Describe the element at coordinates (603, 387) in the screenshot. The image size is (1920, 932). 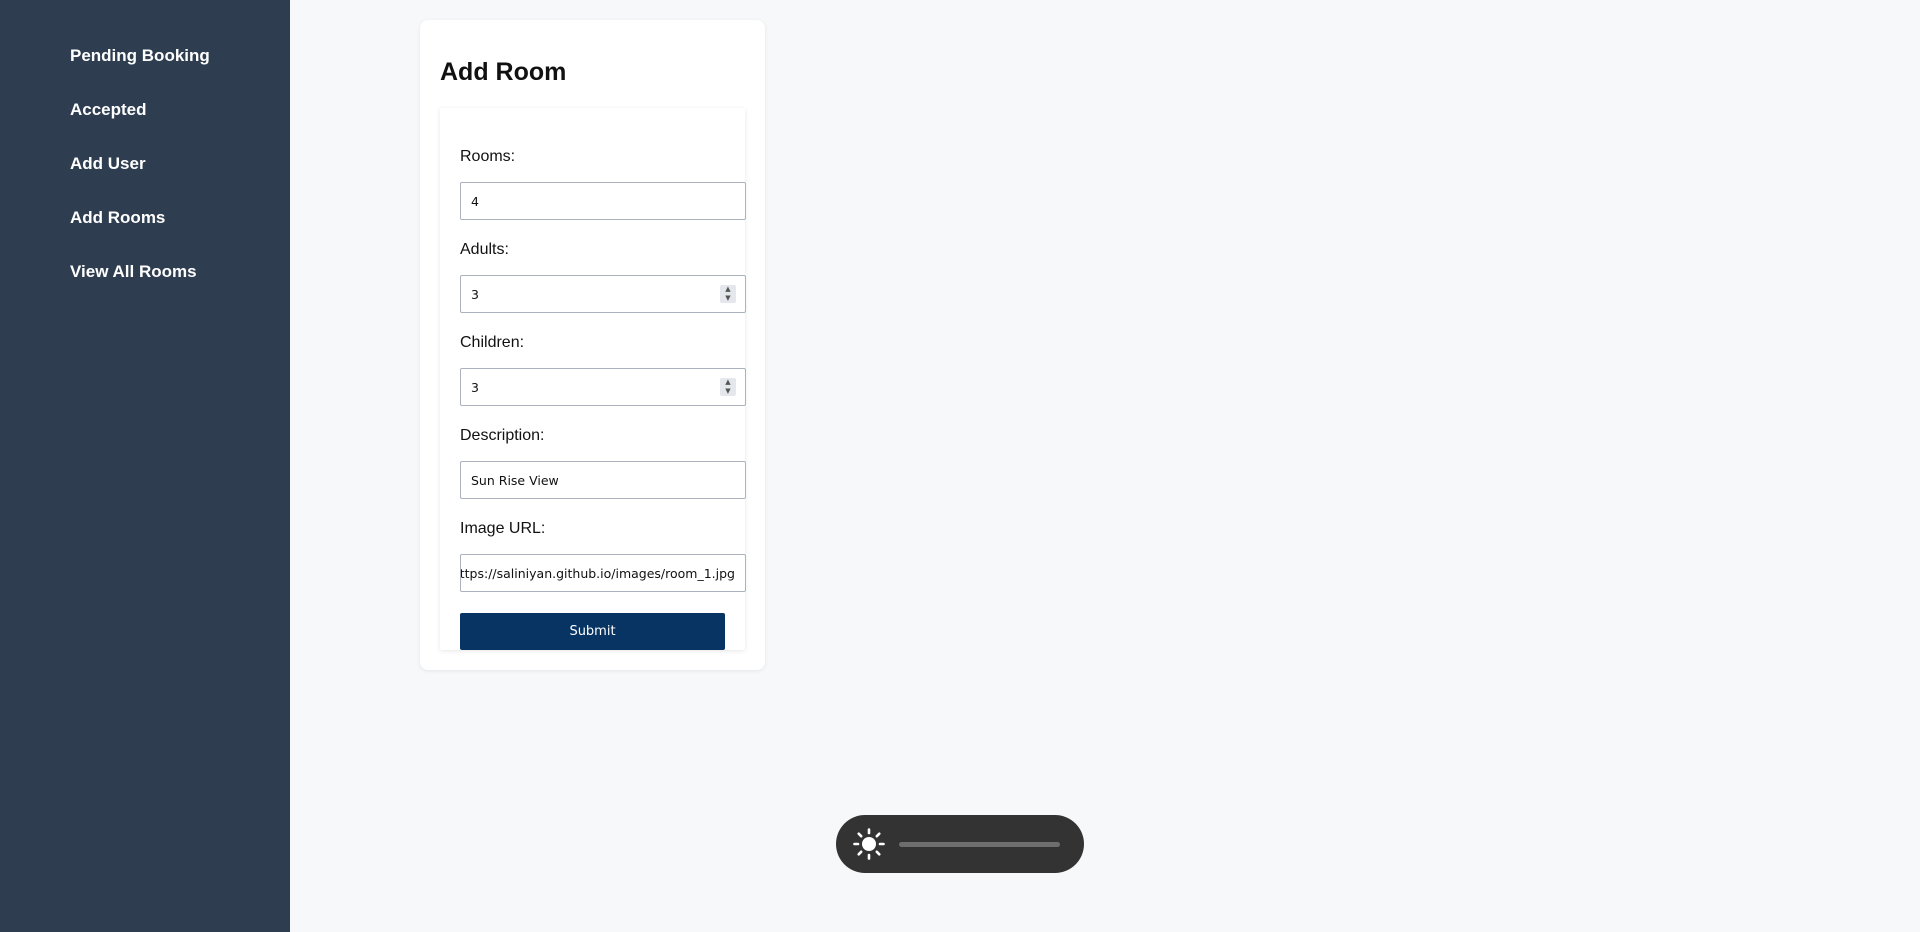
I see `children-input: 3 ▲ ▼` at that location.